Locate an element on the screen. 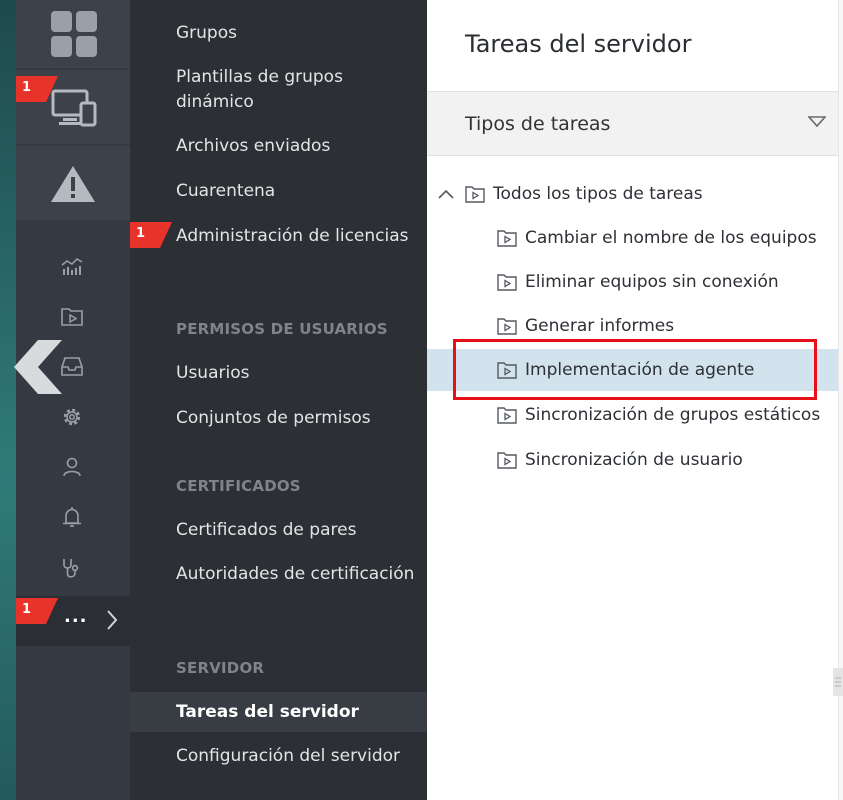 The width and height of the screenshot is (843, 800). tree-item-label: Sincronización de grupos estáticos is located at coordinates (673, 415).